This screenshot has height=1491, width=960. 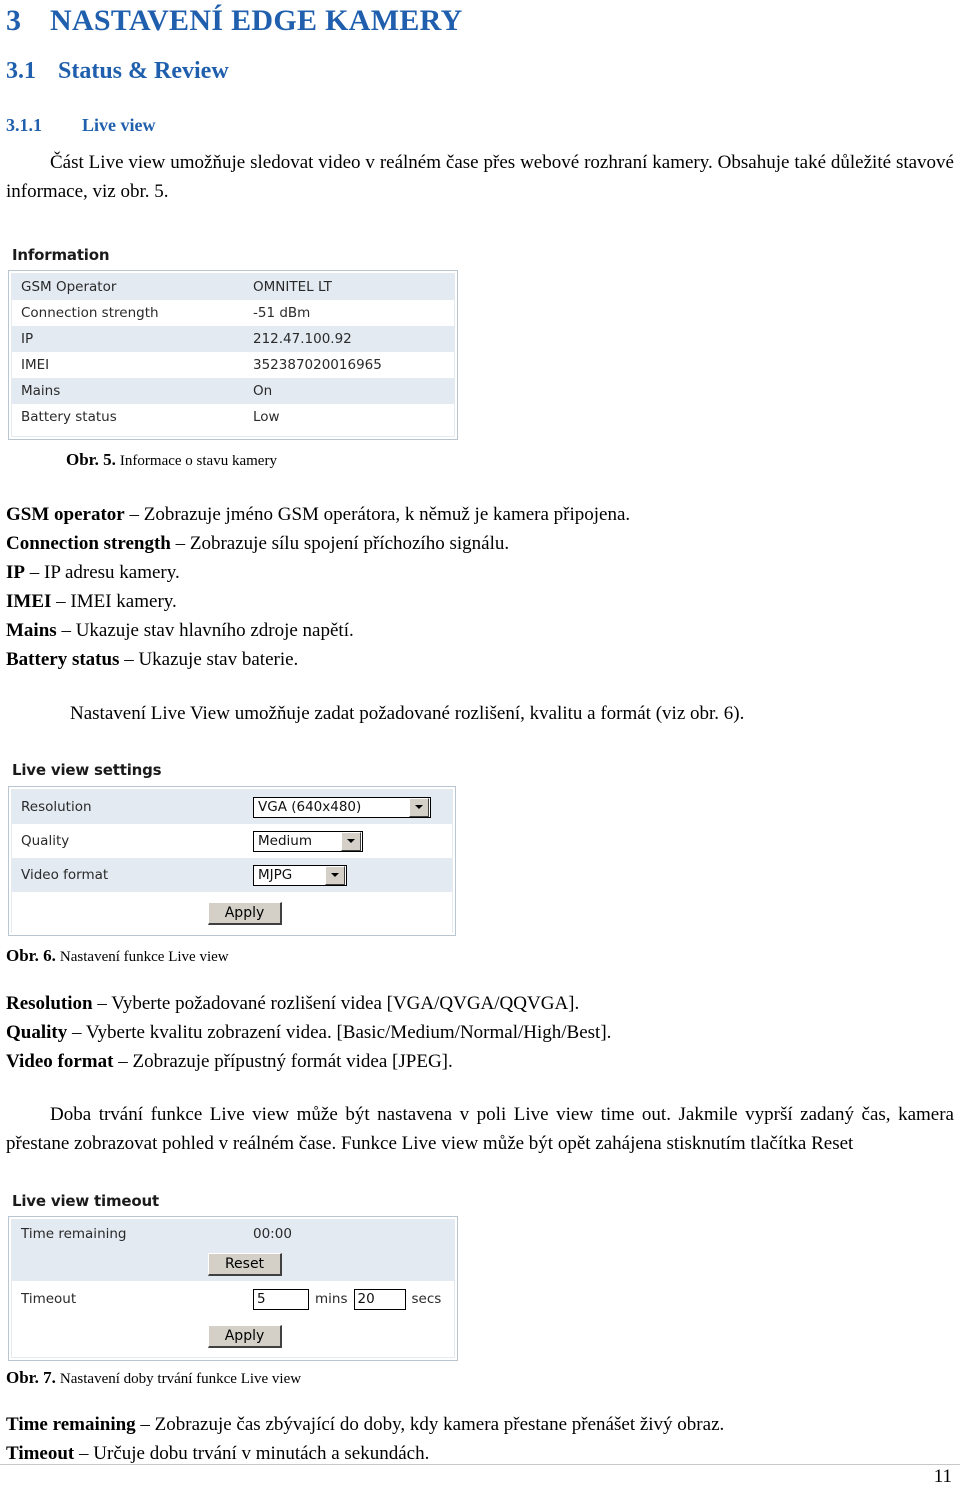 What do you see at coordinates (275, 874) in the screenshot?
I see `video-format-selected-value: MJPG` at bounding box center [275, 874].